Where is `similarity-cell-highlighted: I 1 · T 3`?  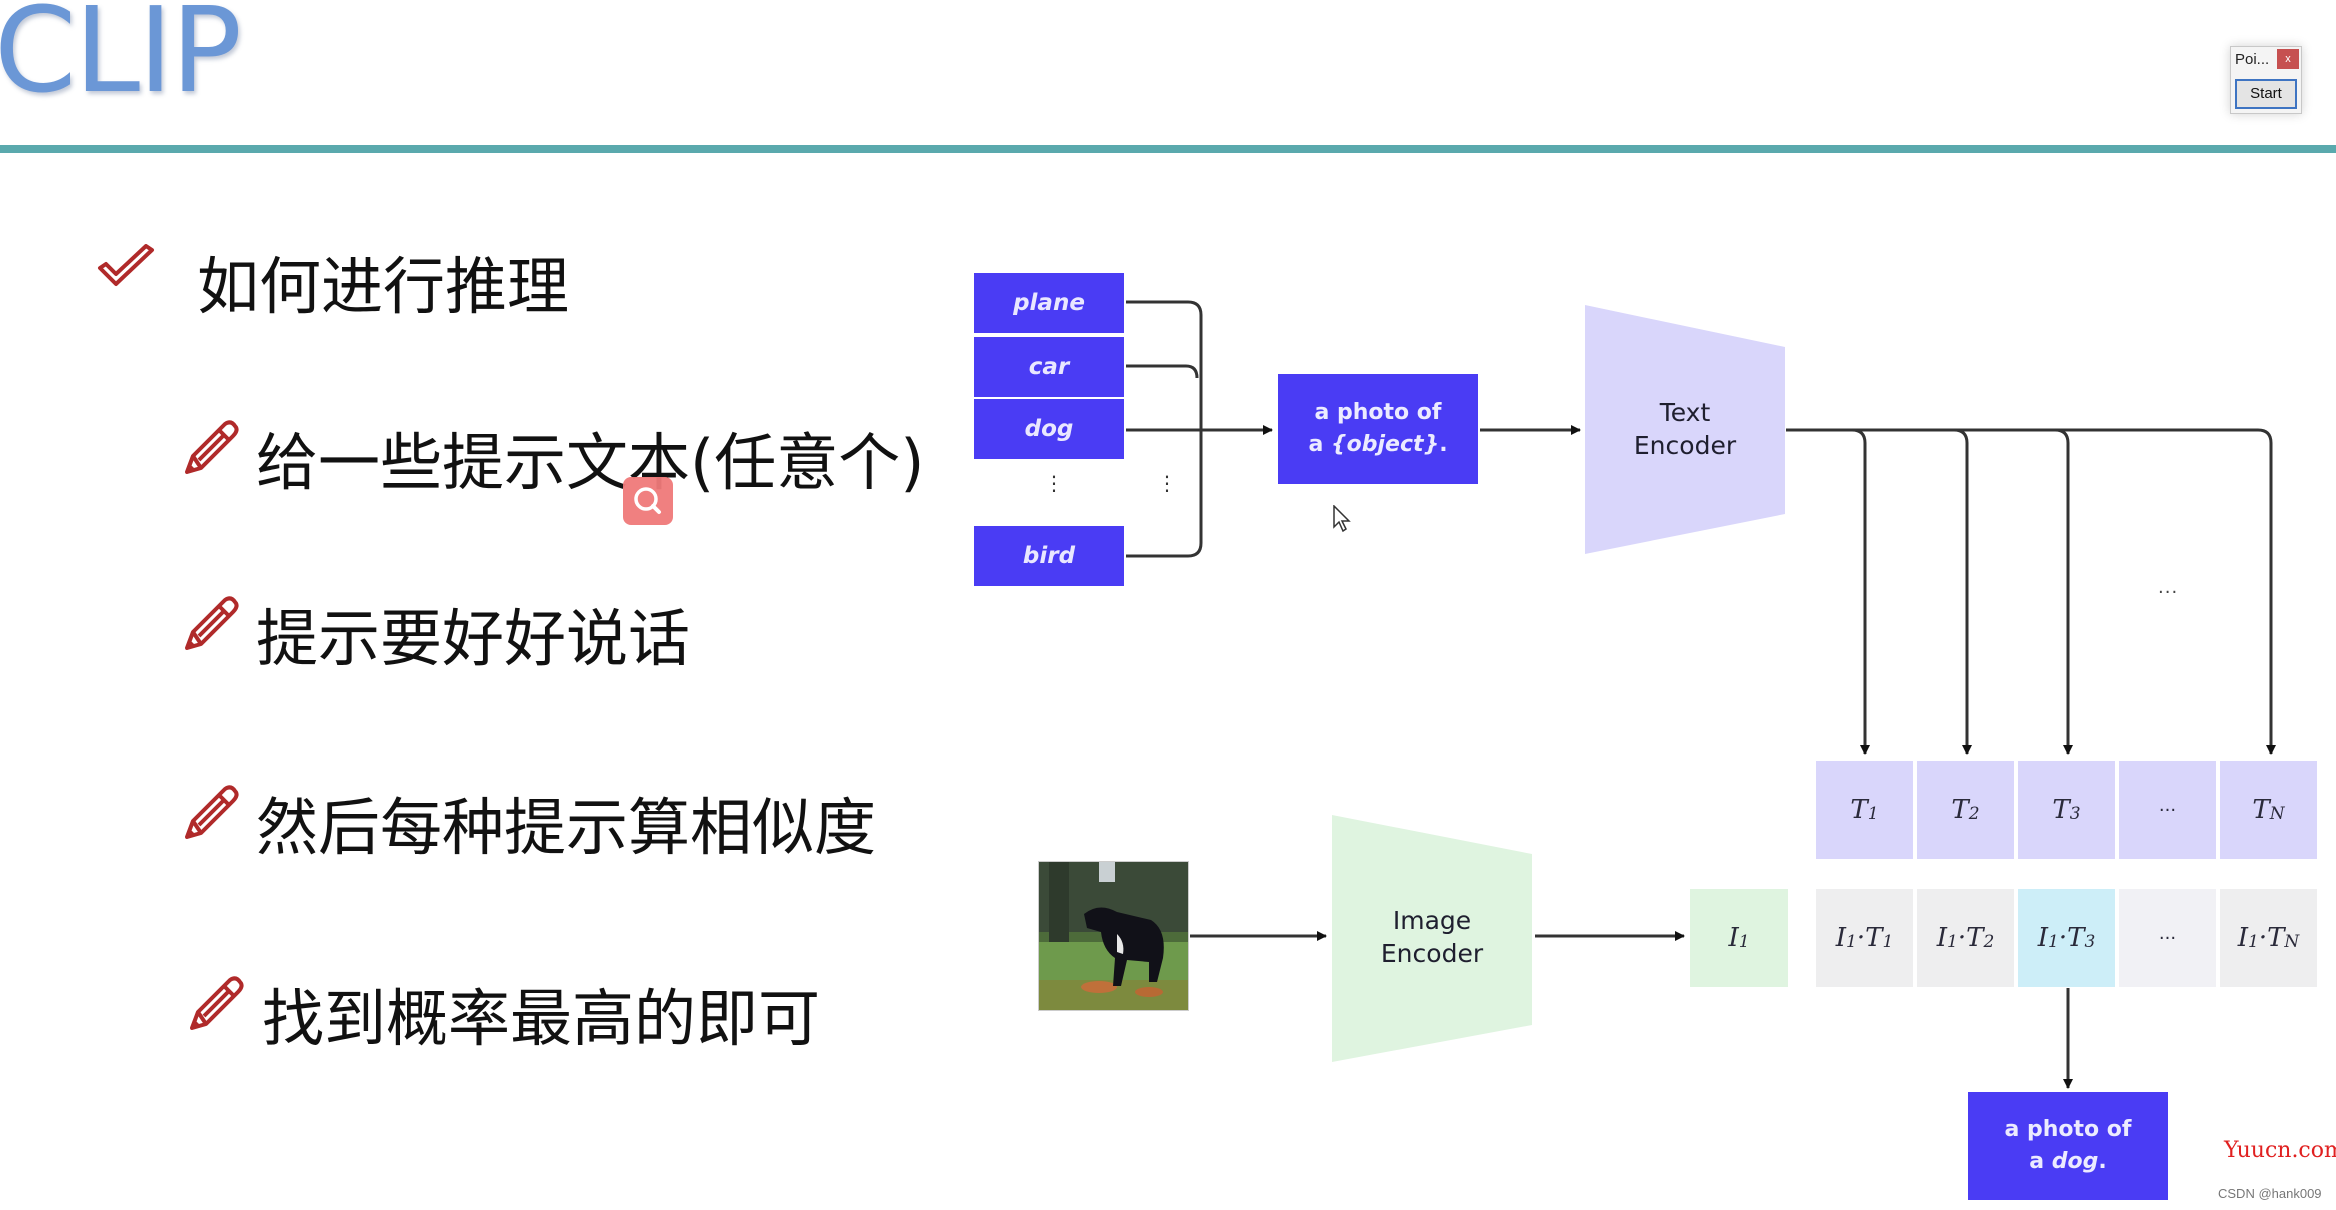 similarity-cell-highlighted: I 1 · T 3 is located at coordinates (2066, 938).